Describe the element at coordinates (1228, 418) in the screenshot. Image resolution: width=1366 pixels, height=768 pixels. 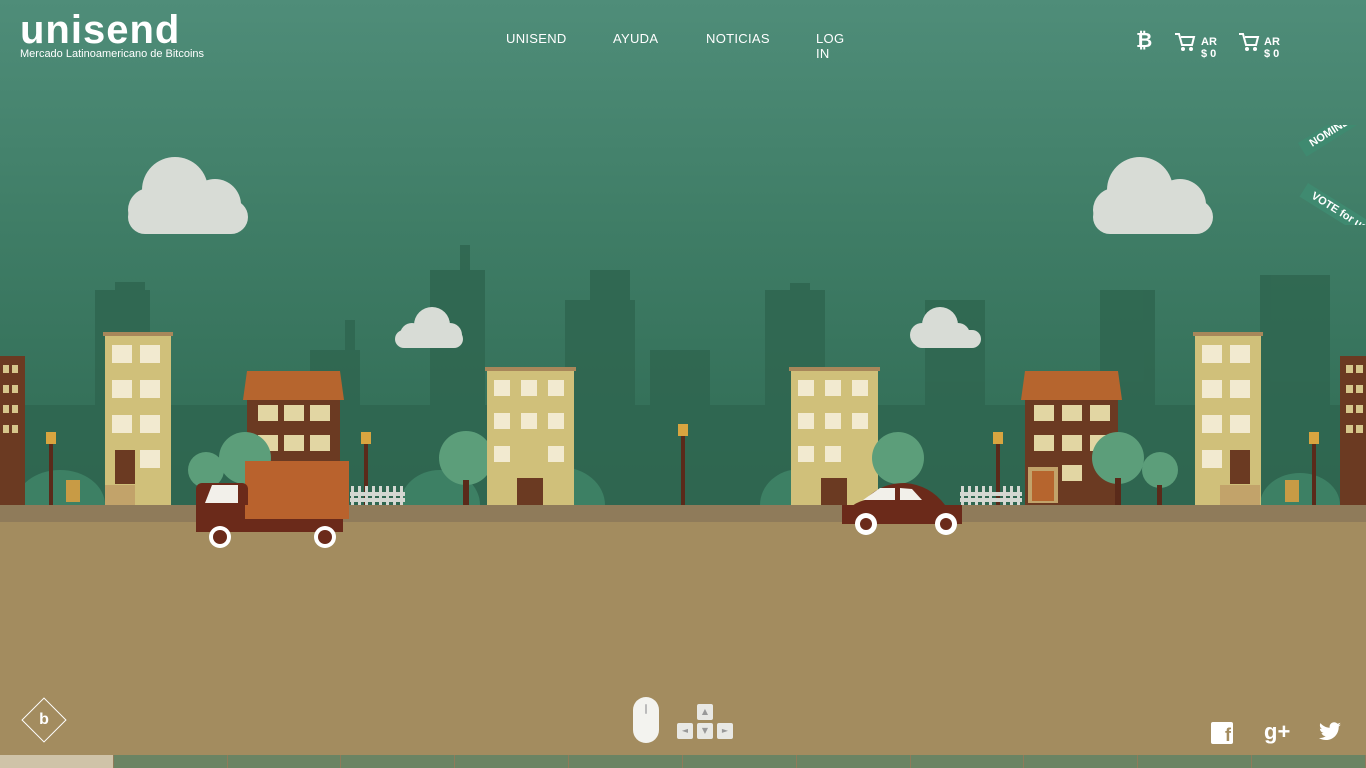
I see `building-yellow-right` at that location.